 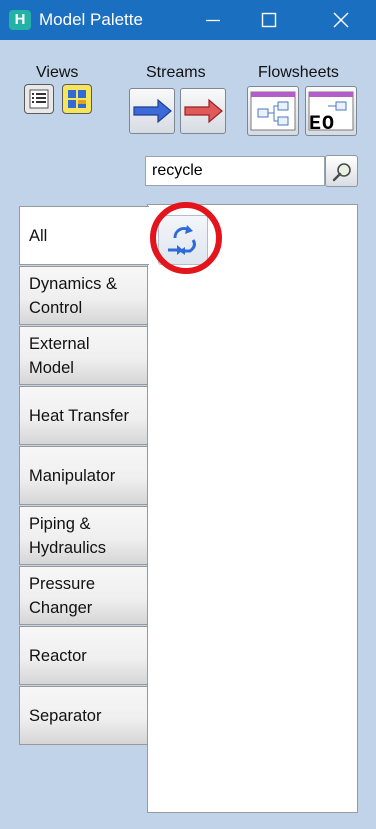 What do you see at coordinates (73, 295) in the screenshot?
I see `tab-label: Dynamics & Control` at bounding box center [73, 295].